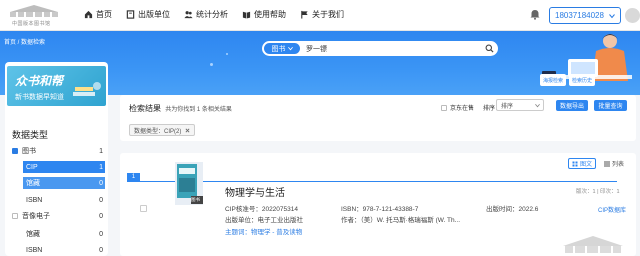 The image size is (640, 256). I want to click on view-toggle: 图文 列表, so click(597, 163).